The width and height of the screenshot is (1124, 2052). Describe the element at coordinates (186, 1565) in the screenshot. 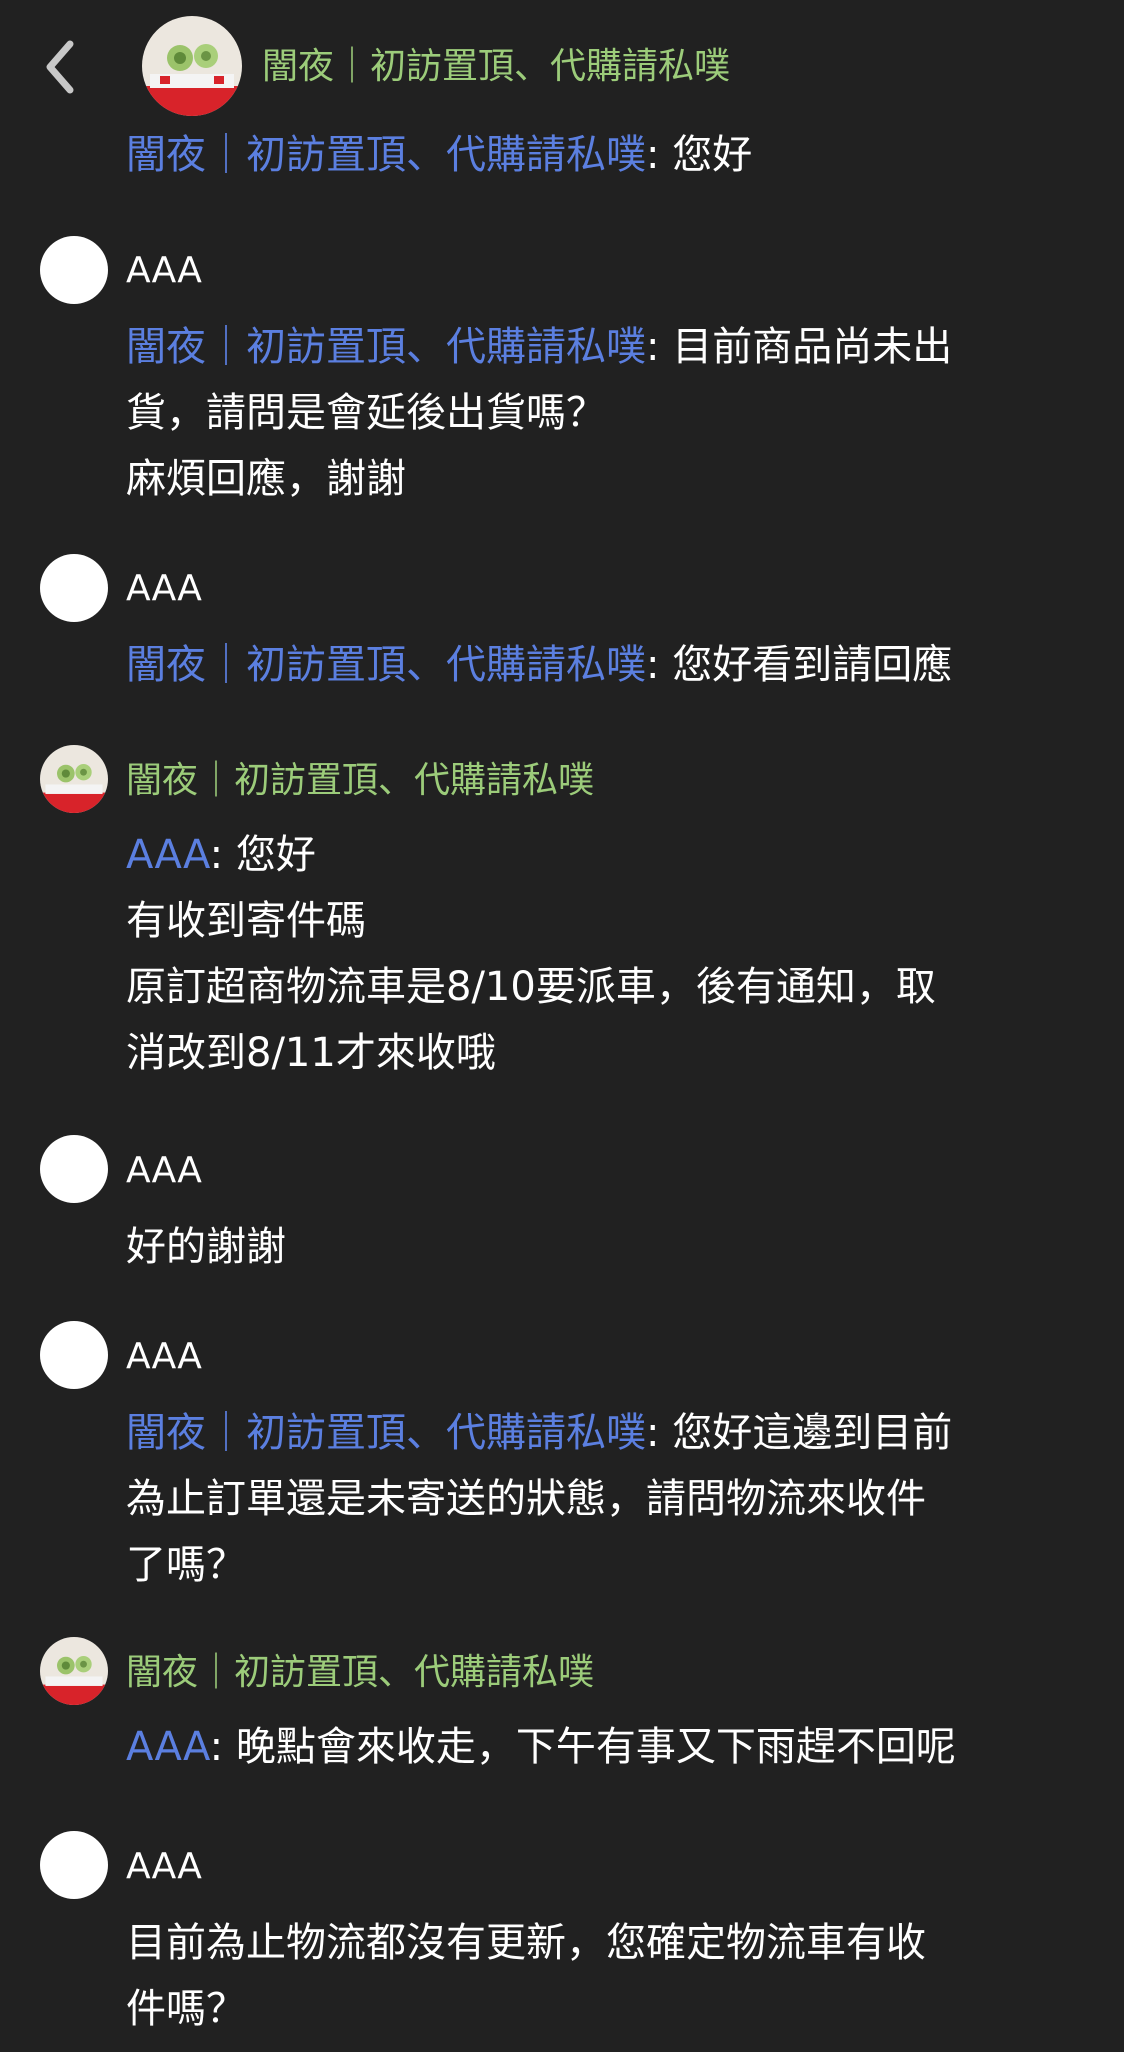

I see `message-line: 了嗎？` at that location.